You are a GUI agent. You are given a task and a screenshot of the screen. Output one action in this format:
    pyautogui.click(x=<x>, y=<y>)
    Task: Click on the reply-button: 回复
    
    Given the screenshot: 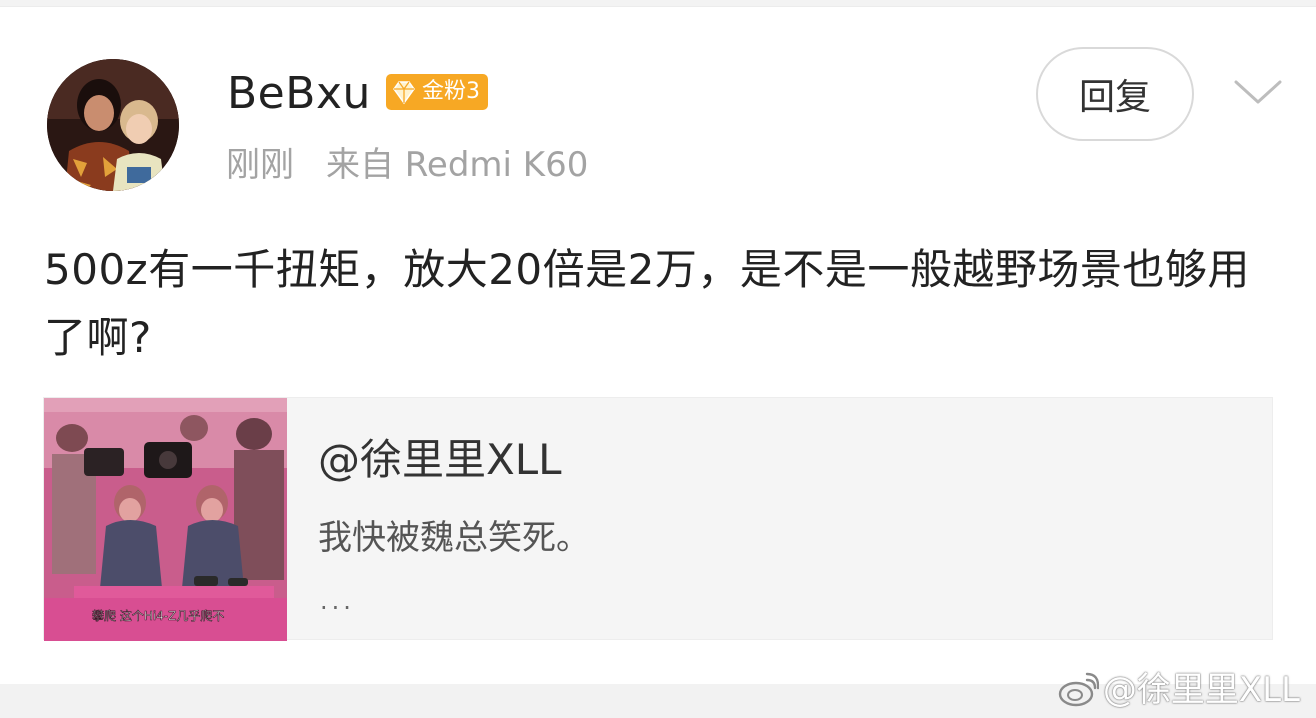 What is the action you would take?
    pyautogui.click(x=1115, y=94)
    